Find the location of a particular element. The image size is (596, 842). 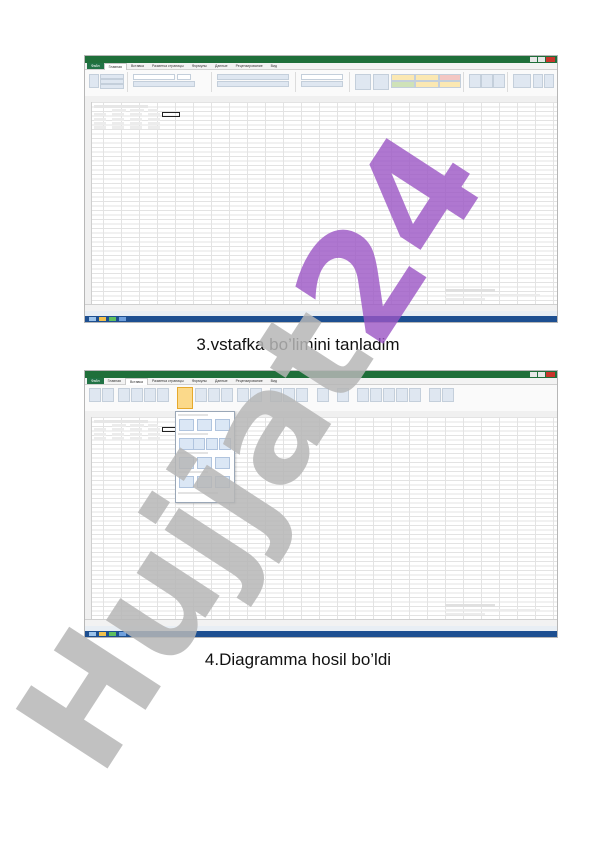

number-buttons is located at coordinates (322, 84).